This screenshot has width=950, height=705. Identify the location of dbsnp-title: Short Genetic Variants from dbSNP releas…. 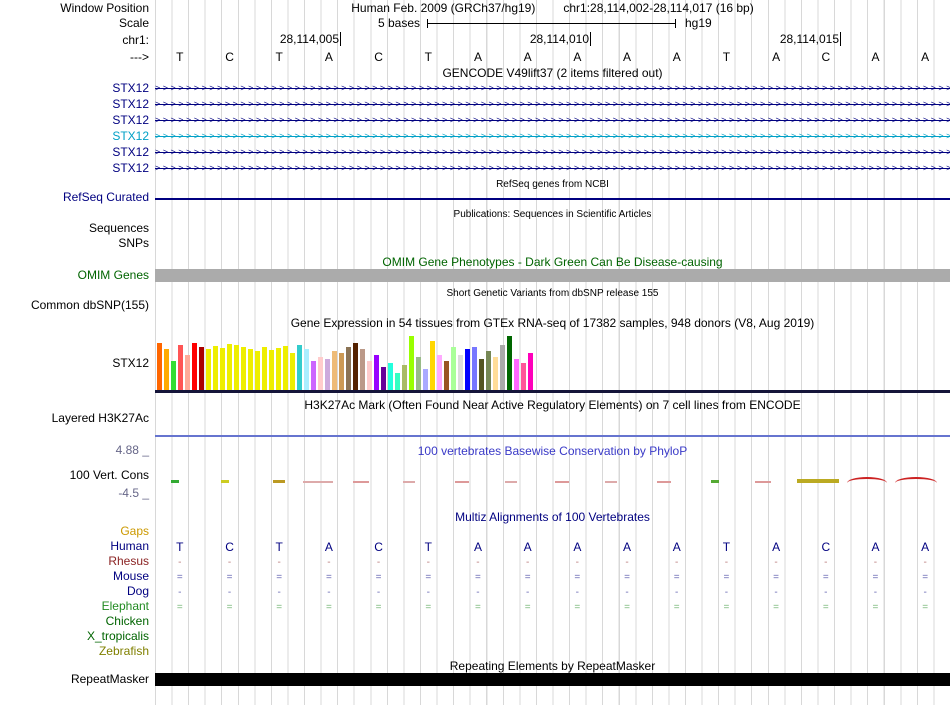
(552, 293).